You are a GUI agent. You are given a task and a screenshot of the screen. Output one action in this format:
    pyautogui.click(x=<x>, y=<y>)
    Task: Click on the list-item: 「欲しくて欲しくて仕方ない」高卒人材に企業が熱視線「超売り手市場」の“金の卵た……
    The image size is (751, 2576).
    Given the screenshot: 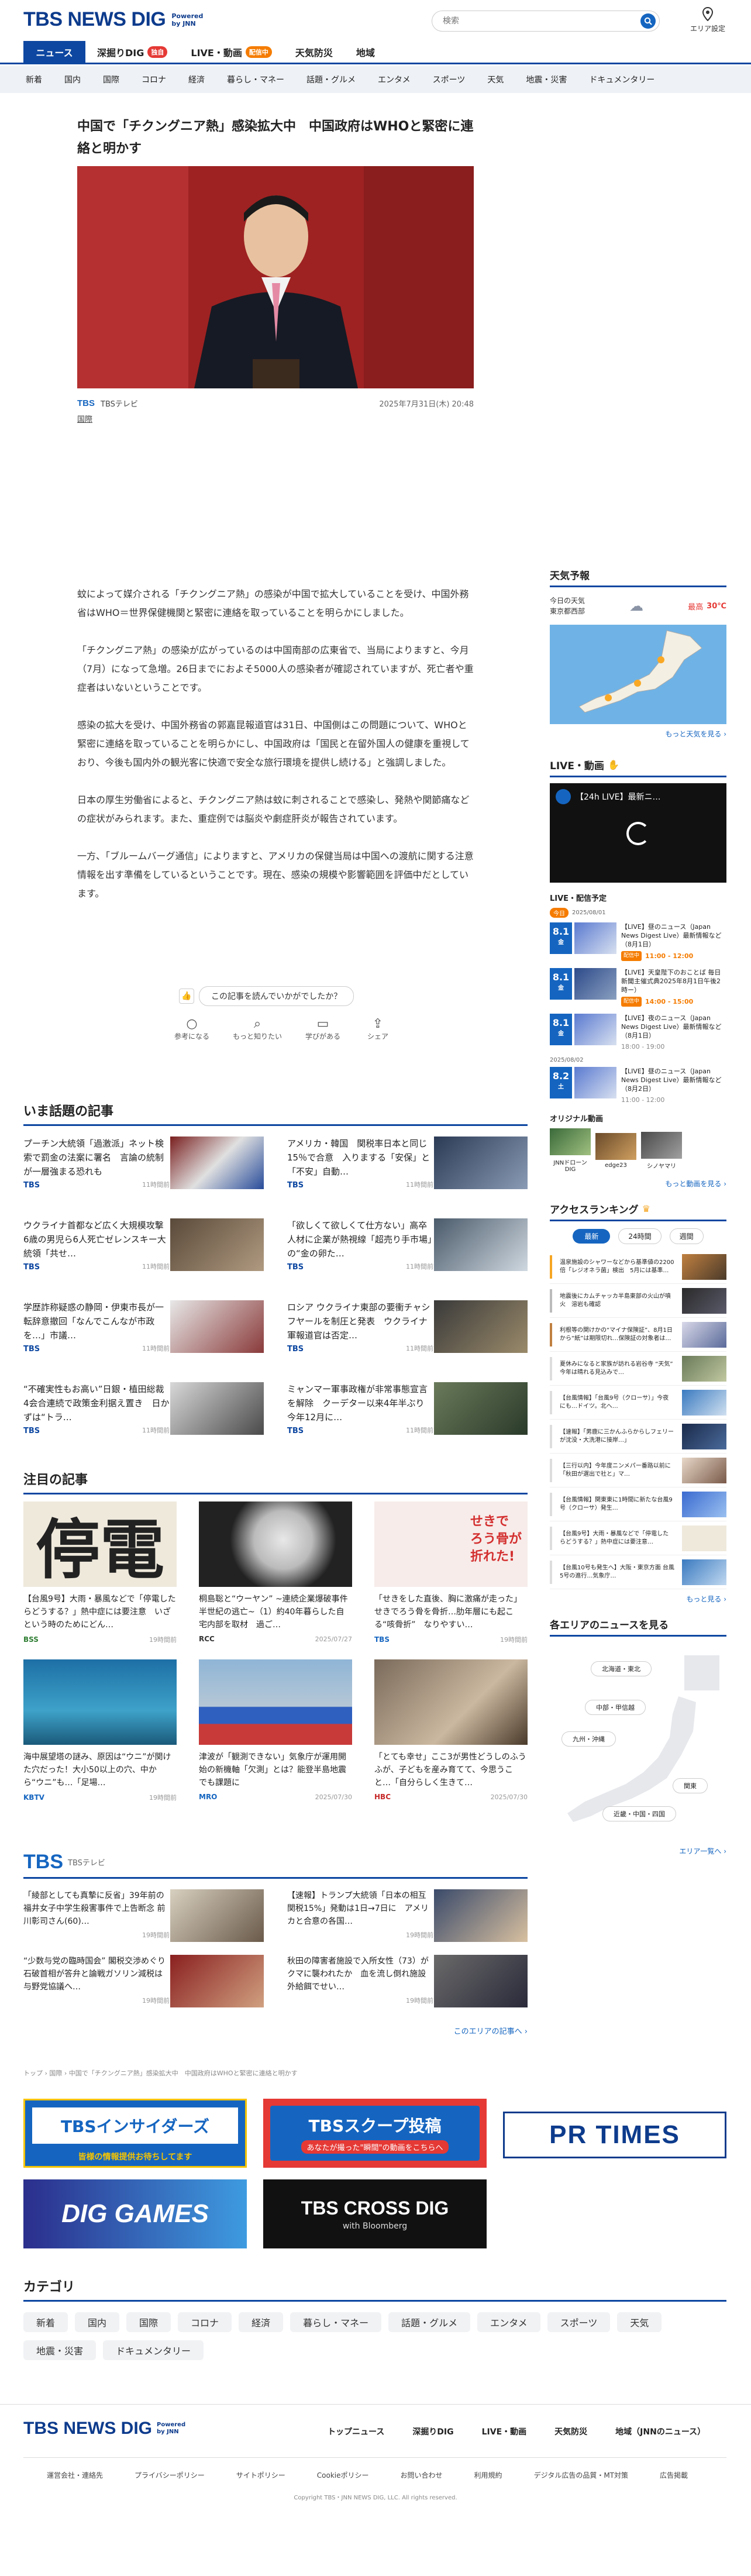 What is the action you would take?
    pyautogui.click(x=407, y=1259)
    